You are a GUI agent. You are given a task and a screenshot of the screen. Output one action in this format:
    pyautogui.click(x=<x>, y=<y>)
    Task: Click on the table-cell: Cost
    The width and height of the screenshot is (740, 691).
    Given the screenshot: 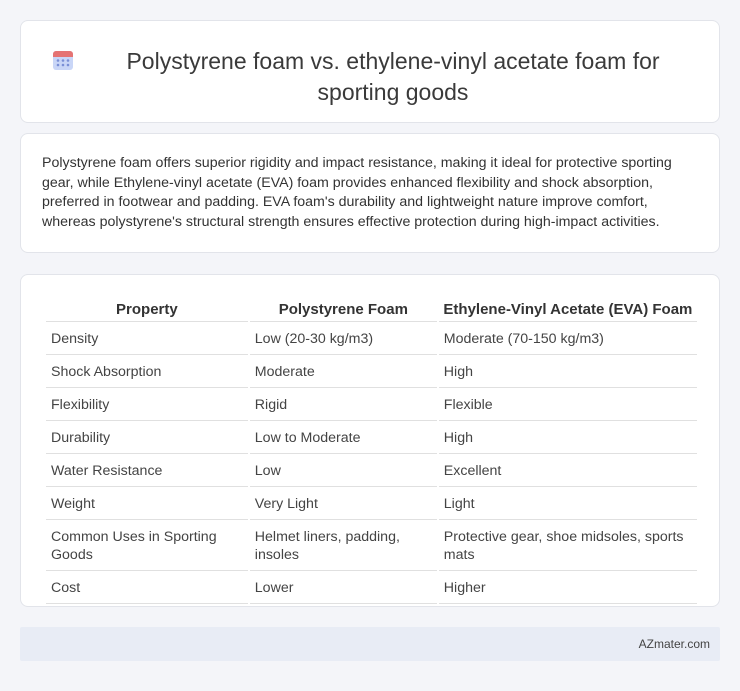 What is the action you would take?
    pyautogui.click(x=147, y=587)
    